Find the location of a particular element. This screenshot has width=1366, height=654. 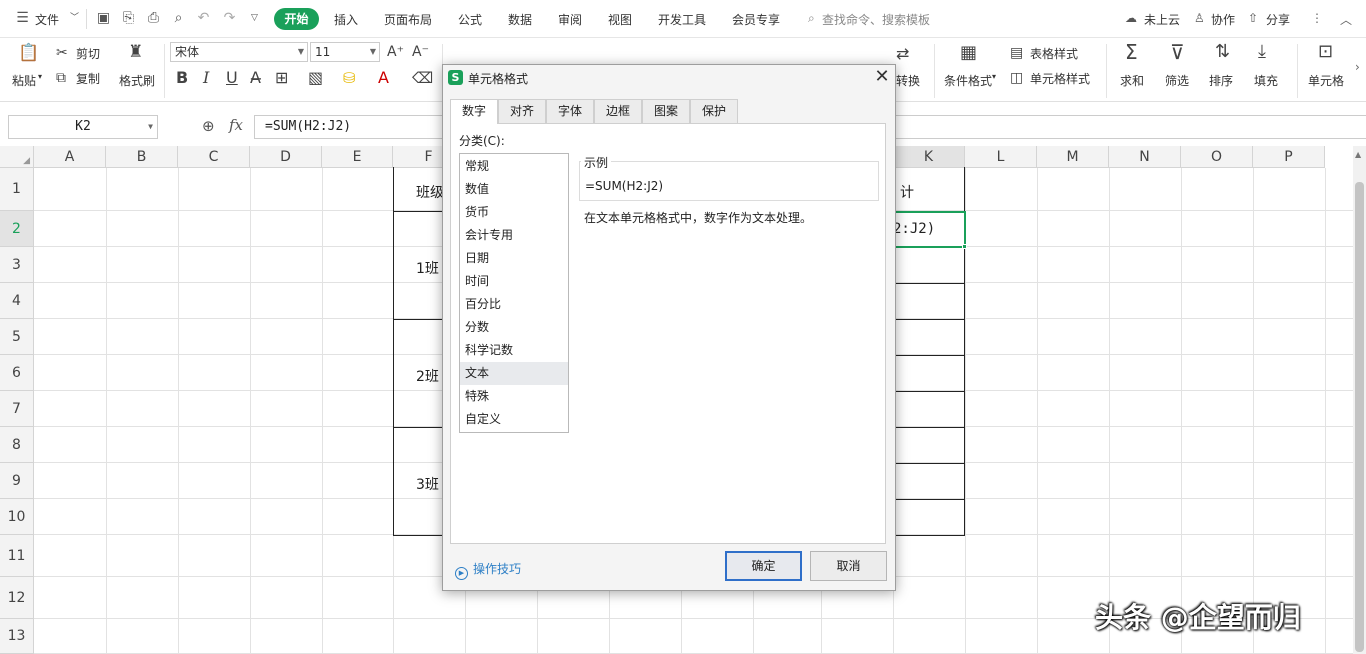

cell-k1: 计 is located at coordinates (907, 192).